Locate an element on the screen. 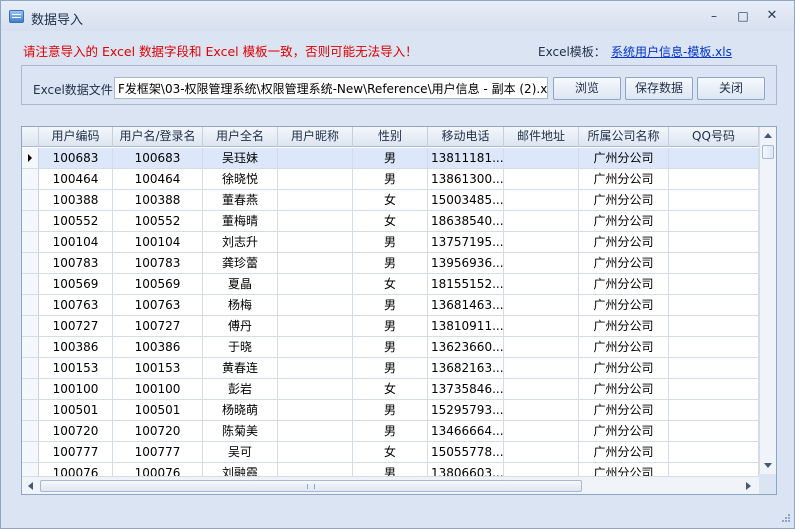 The width and height of the screenshot is (795, 529). vertical-scroll-thumb is located at coordinates (768, 152).